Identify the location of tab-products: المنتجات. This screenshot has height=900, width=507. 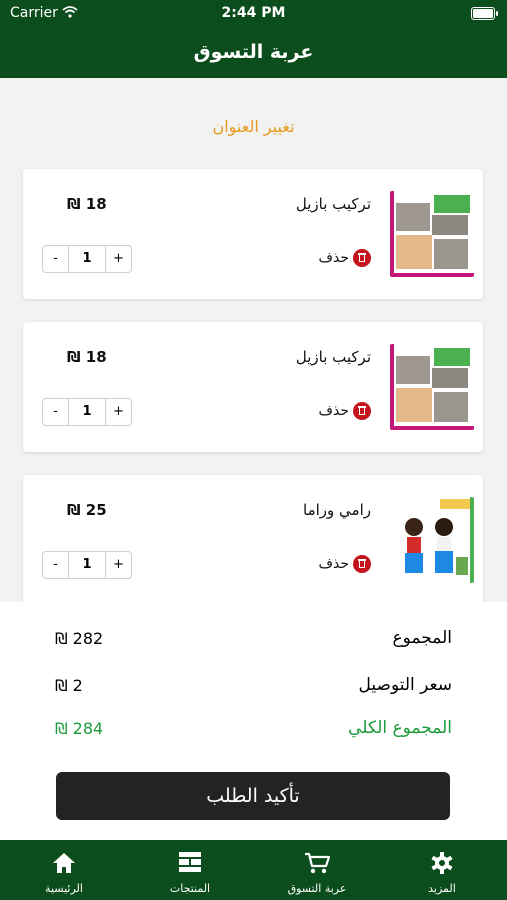
(190, 870).